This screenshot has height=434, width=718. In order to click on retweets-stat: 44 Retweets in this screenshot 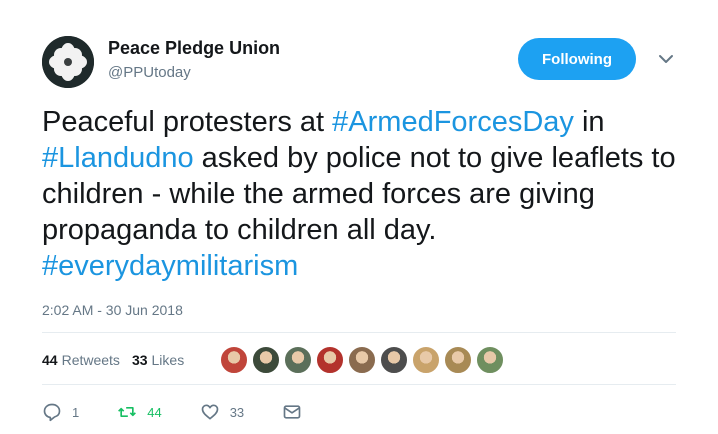, I will do `click(81, 360)`.